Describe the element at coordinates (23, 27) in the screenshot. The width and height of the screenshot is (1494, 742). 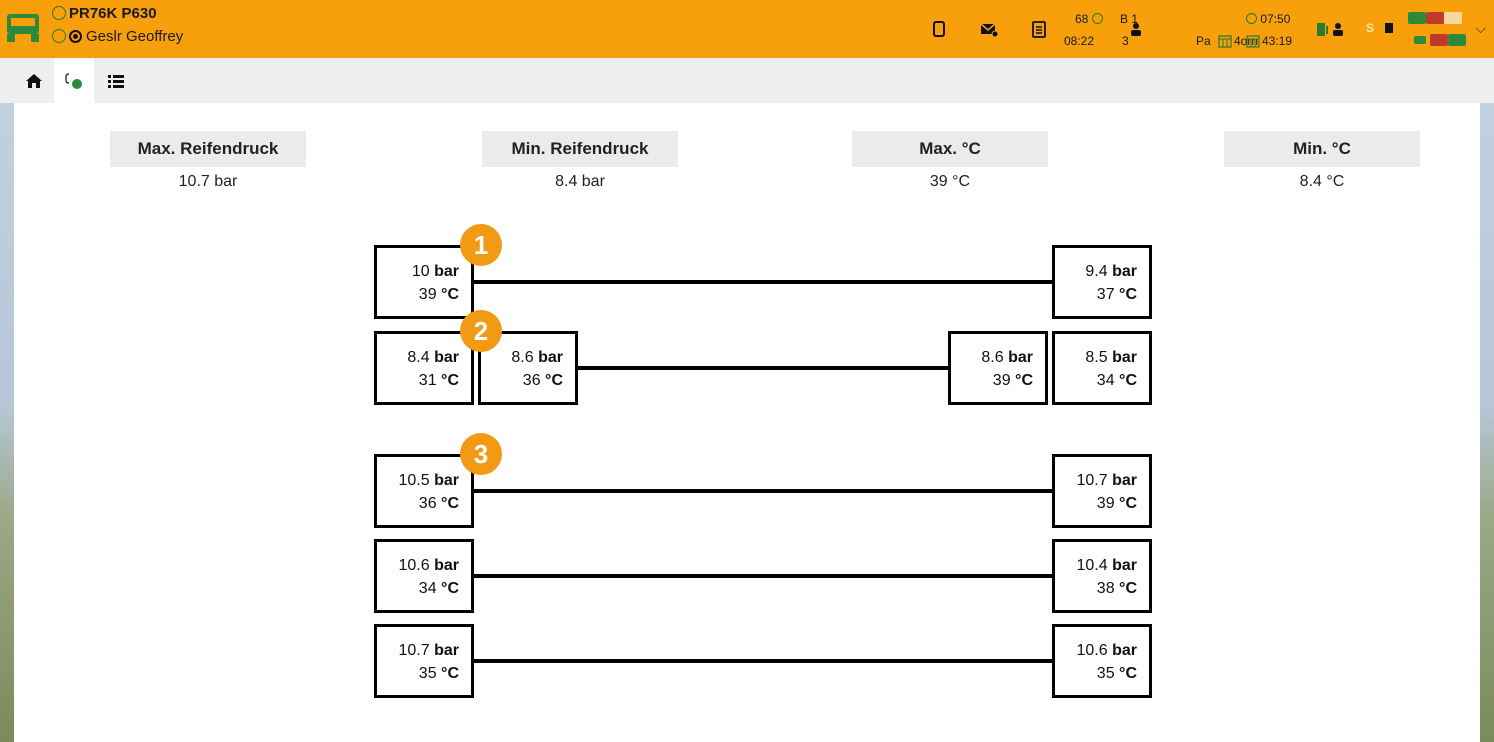
I see `truck-icon` at that location.